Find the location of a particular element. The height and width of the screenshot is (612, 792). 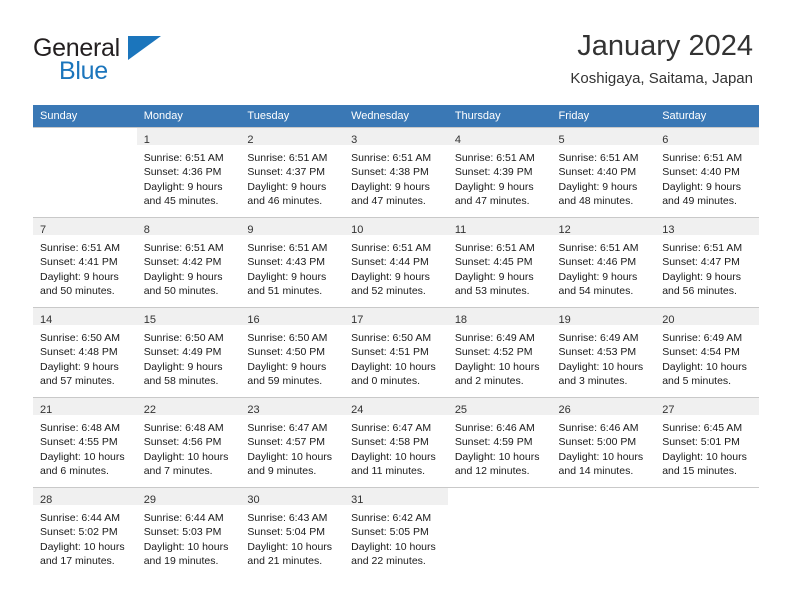

sunset-text: Sunset: 4:49 PM is located at coordinates (182, 352).